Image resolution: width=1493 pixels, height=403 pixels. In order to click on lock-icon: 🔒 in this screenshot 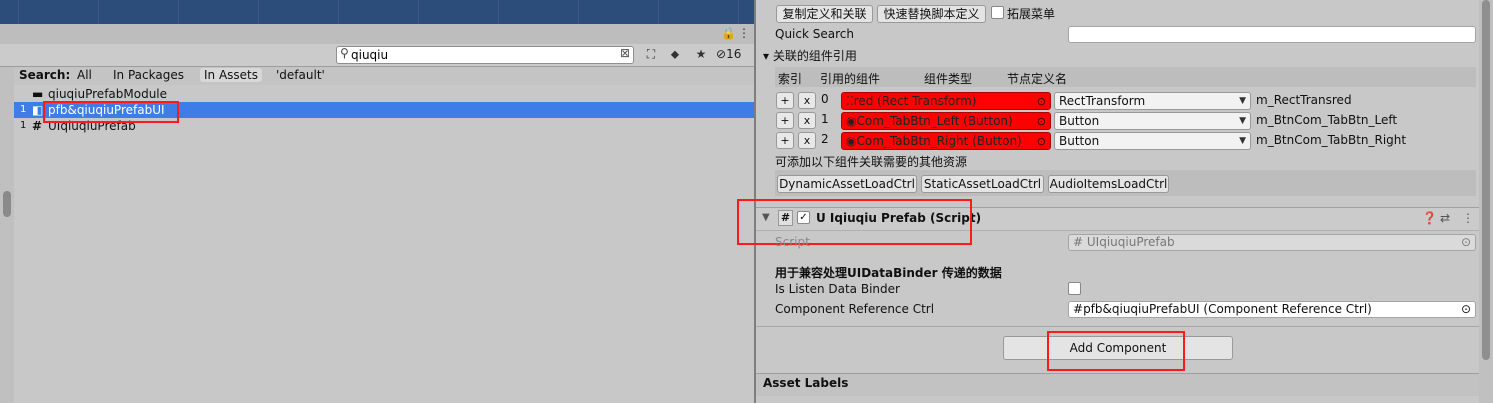, I will do `click(728, 33)`.